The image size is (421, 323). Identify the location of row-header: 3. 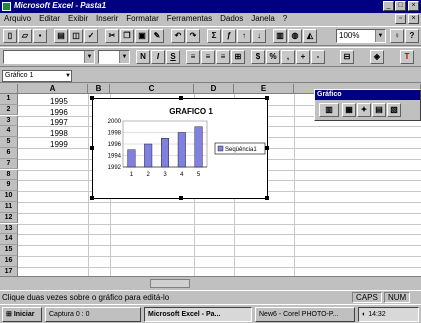
(9, 121).